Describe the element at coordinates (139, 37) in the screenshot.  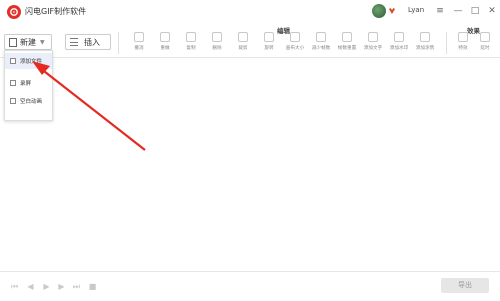
I see `undo-icon` at that location.